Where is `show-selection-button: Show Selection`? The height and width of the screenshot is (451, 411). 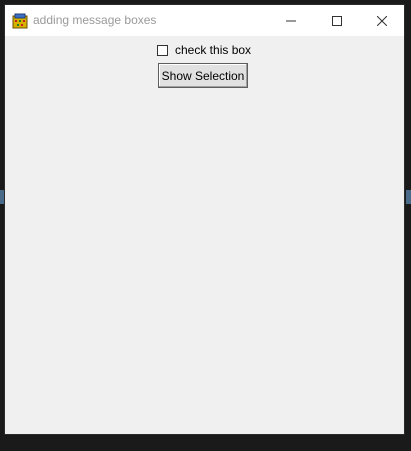
show-selection-button: Show Selection is located at coordinates (203, 75).